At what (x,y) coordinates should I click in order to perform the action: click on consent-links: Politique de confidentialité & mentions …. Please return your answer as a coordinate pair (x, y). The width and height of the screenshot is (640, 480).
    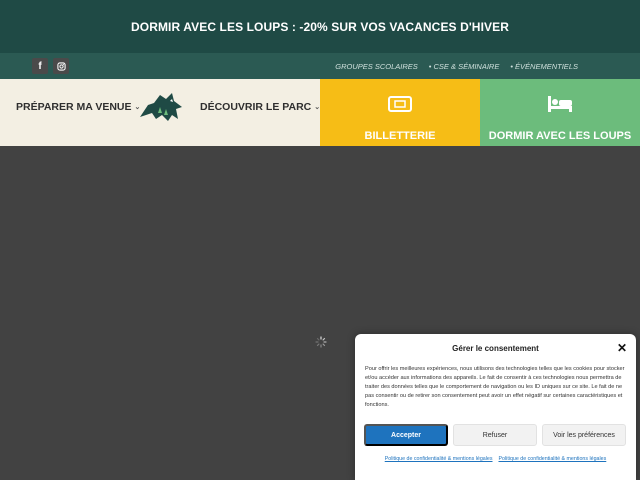
    Looking at the image, I should click on (495, 459).